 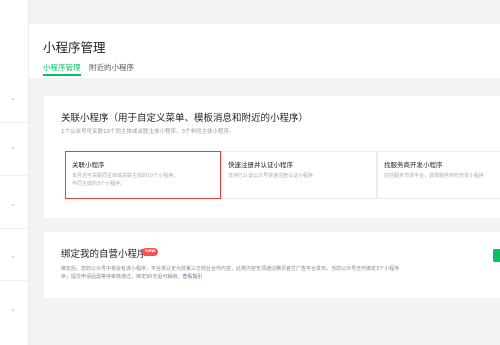 What do you see at coordinates (125, 176) in the screenshot?
I see `option-desc-line: 本月还可关联同主体或关联主体的10个小程序，` at bounding box center [125, 176].